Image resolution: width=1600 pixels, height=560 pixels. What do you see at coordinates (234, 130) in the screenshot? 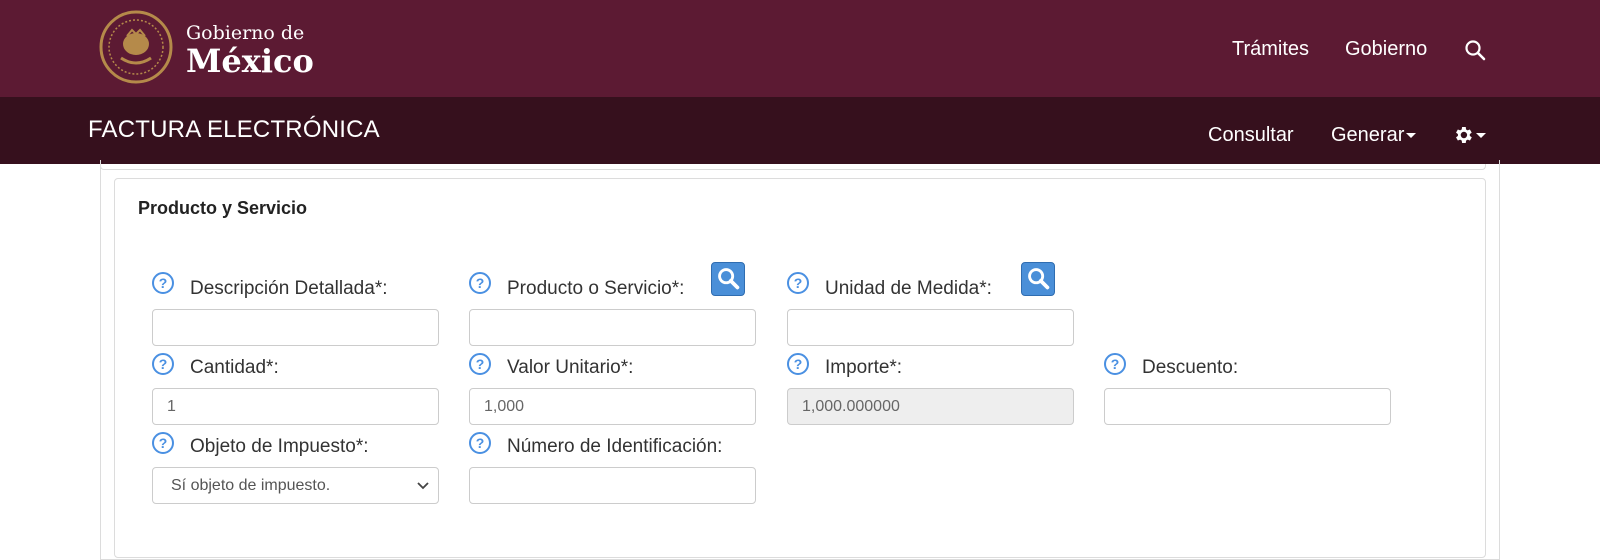
I see `app-title: FACTURA ELECTRÓNICA` at bounding box center [234, 130].